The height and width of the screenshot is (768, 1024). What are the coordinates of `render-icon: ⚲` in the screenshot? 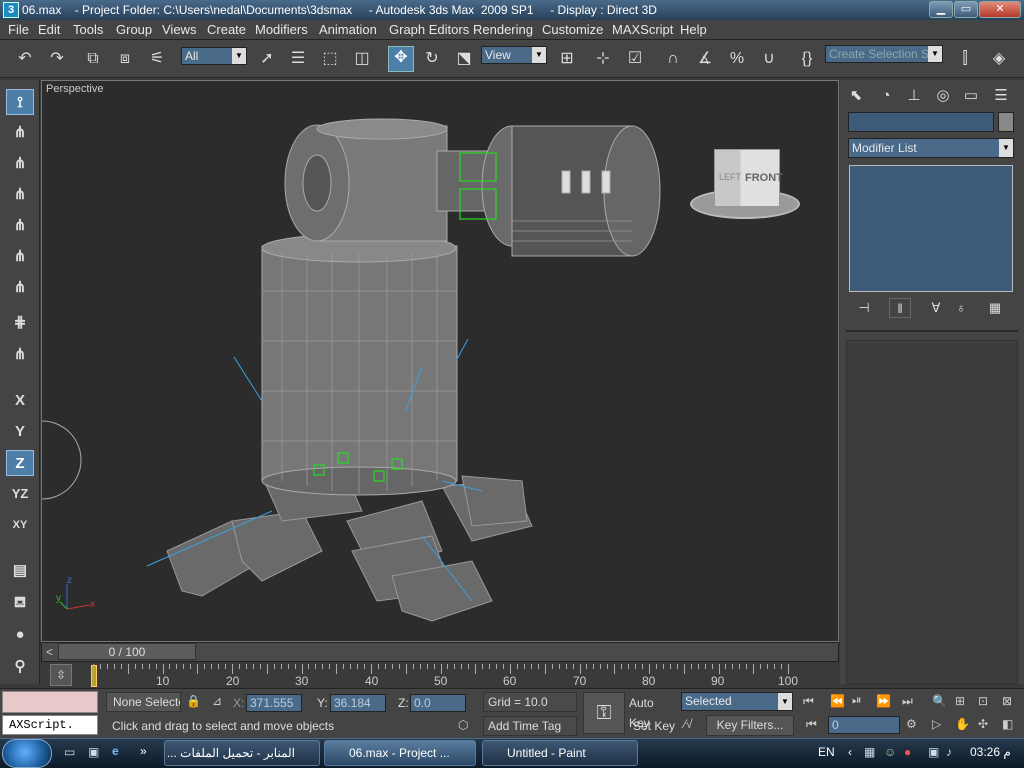 It's located at (20, 667).